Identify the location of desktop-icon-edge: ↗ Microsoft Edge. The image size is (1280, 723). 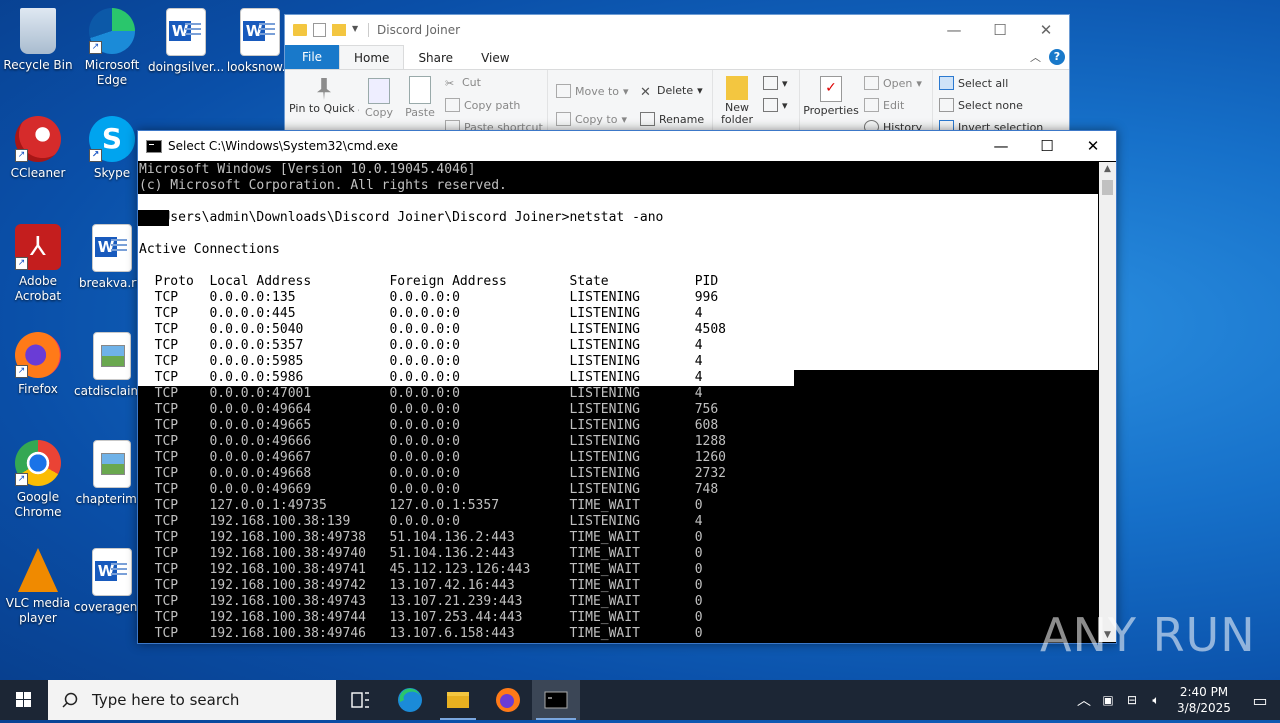
(112, 48).